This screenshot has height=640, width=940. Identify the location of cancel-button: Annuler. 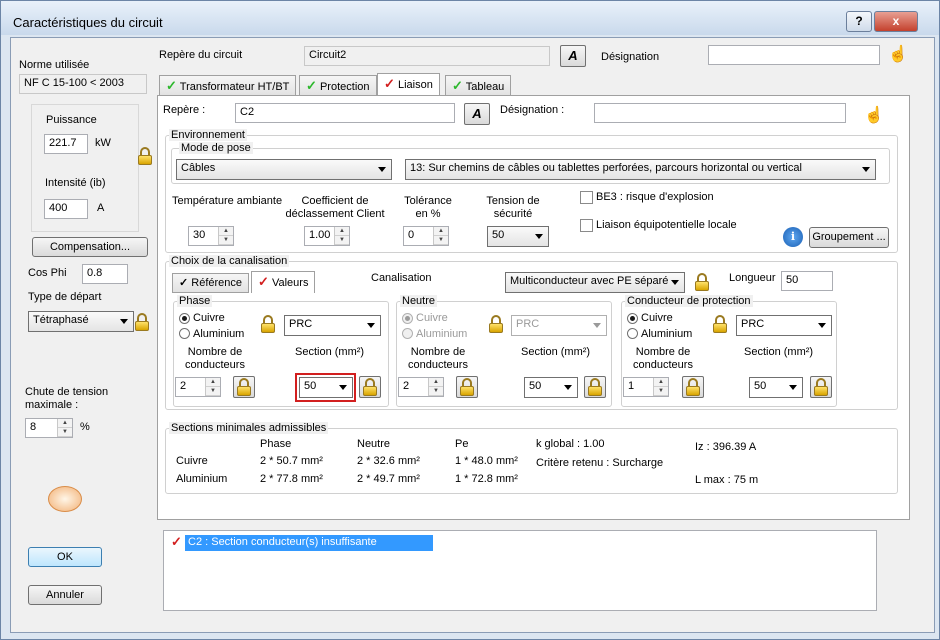
(65, 595).